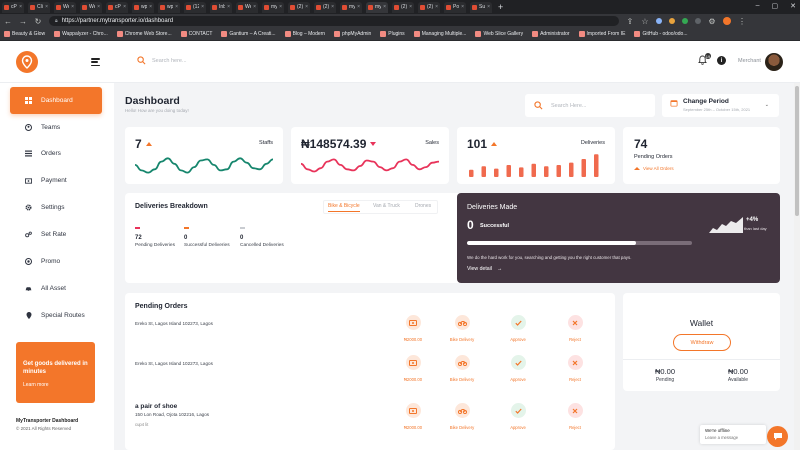  Describe the element at coordinates (721, 60) in the screenshot. I see `info-icon: i` at that location.